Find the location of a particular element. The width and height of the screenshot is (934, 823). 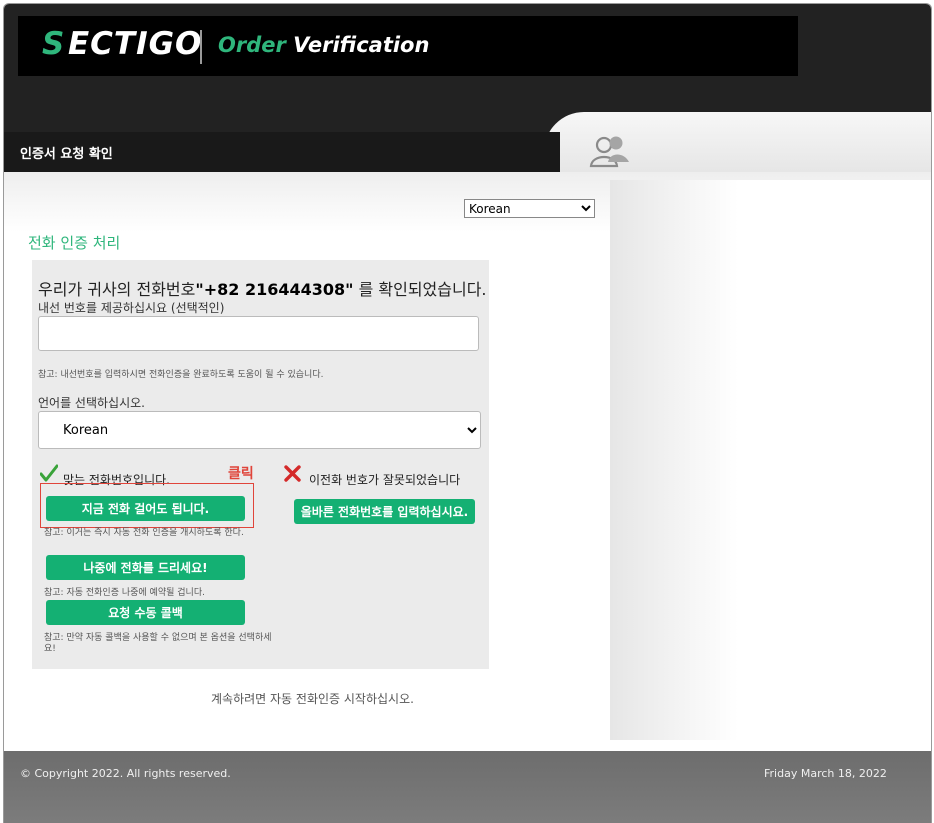

call-now-note: 참고: 이거는 즉시 자동 전화 인증을 개시하도록 한다. is located at coordinates (144, 533).